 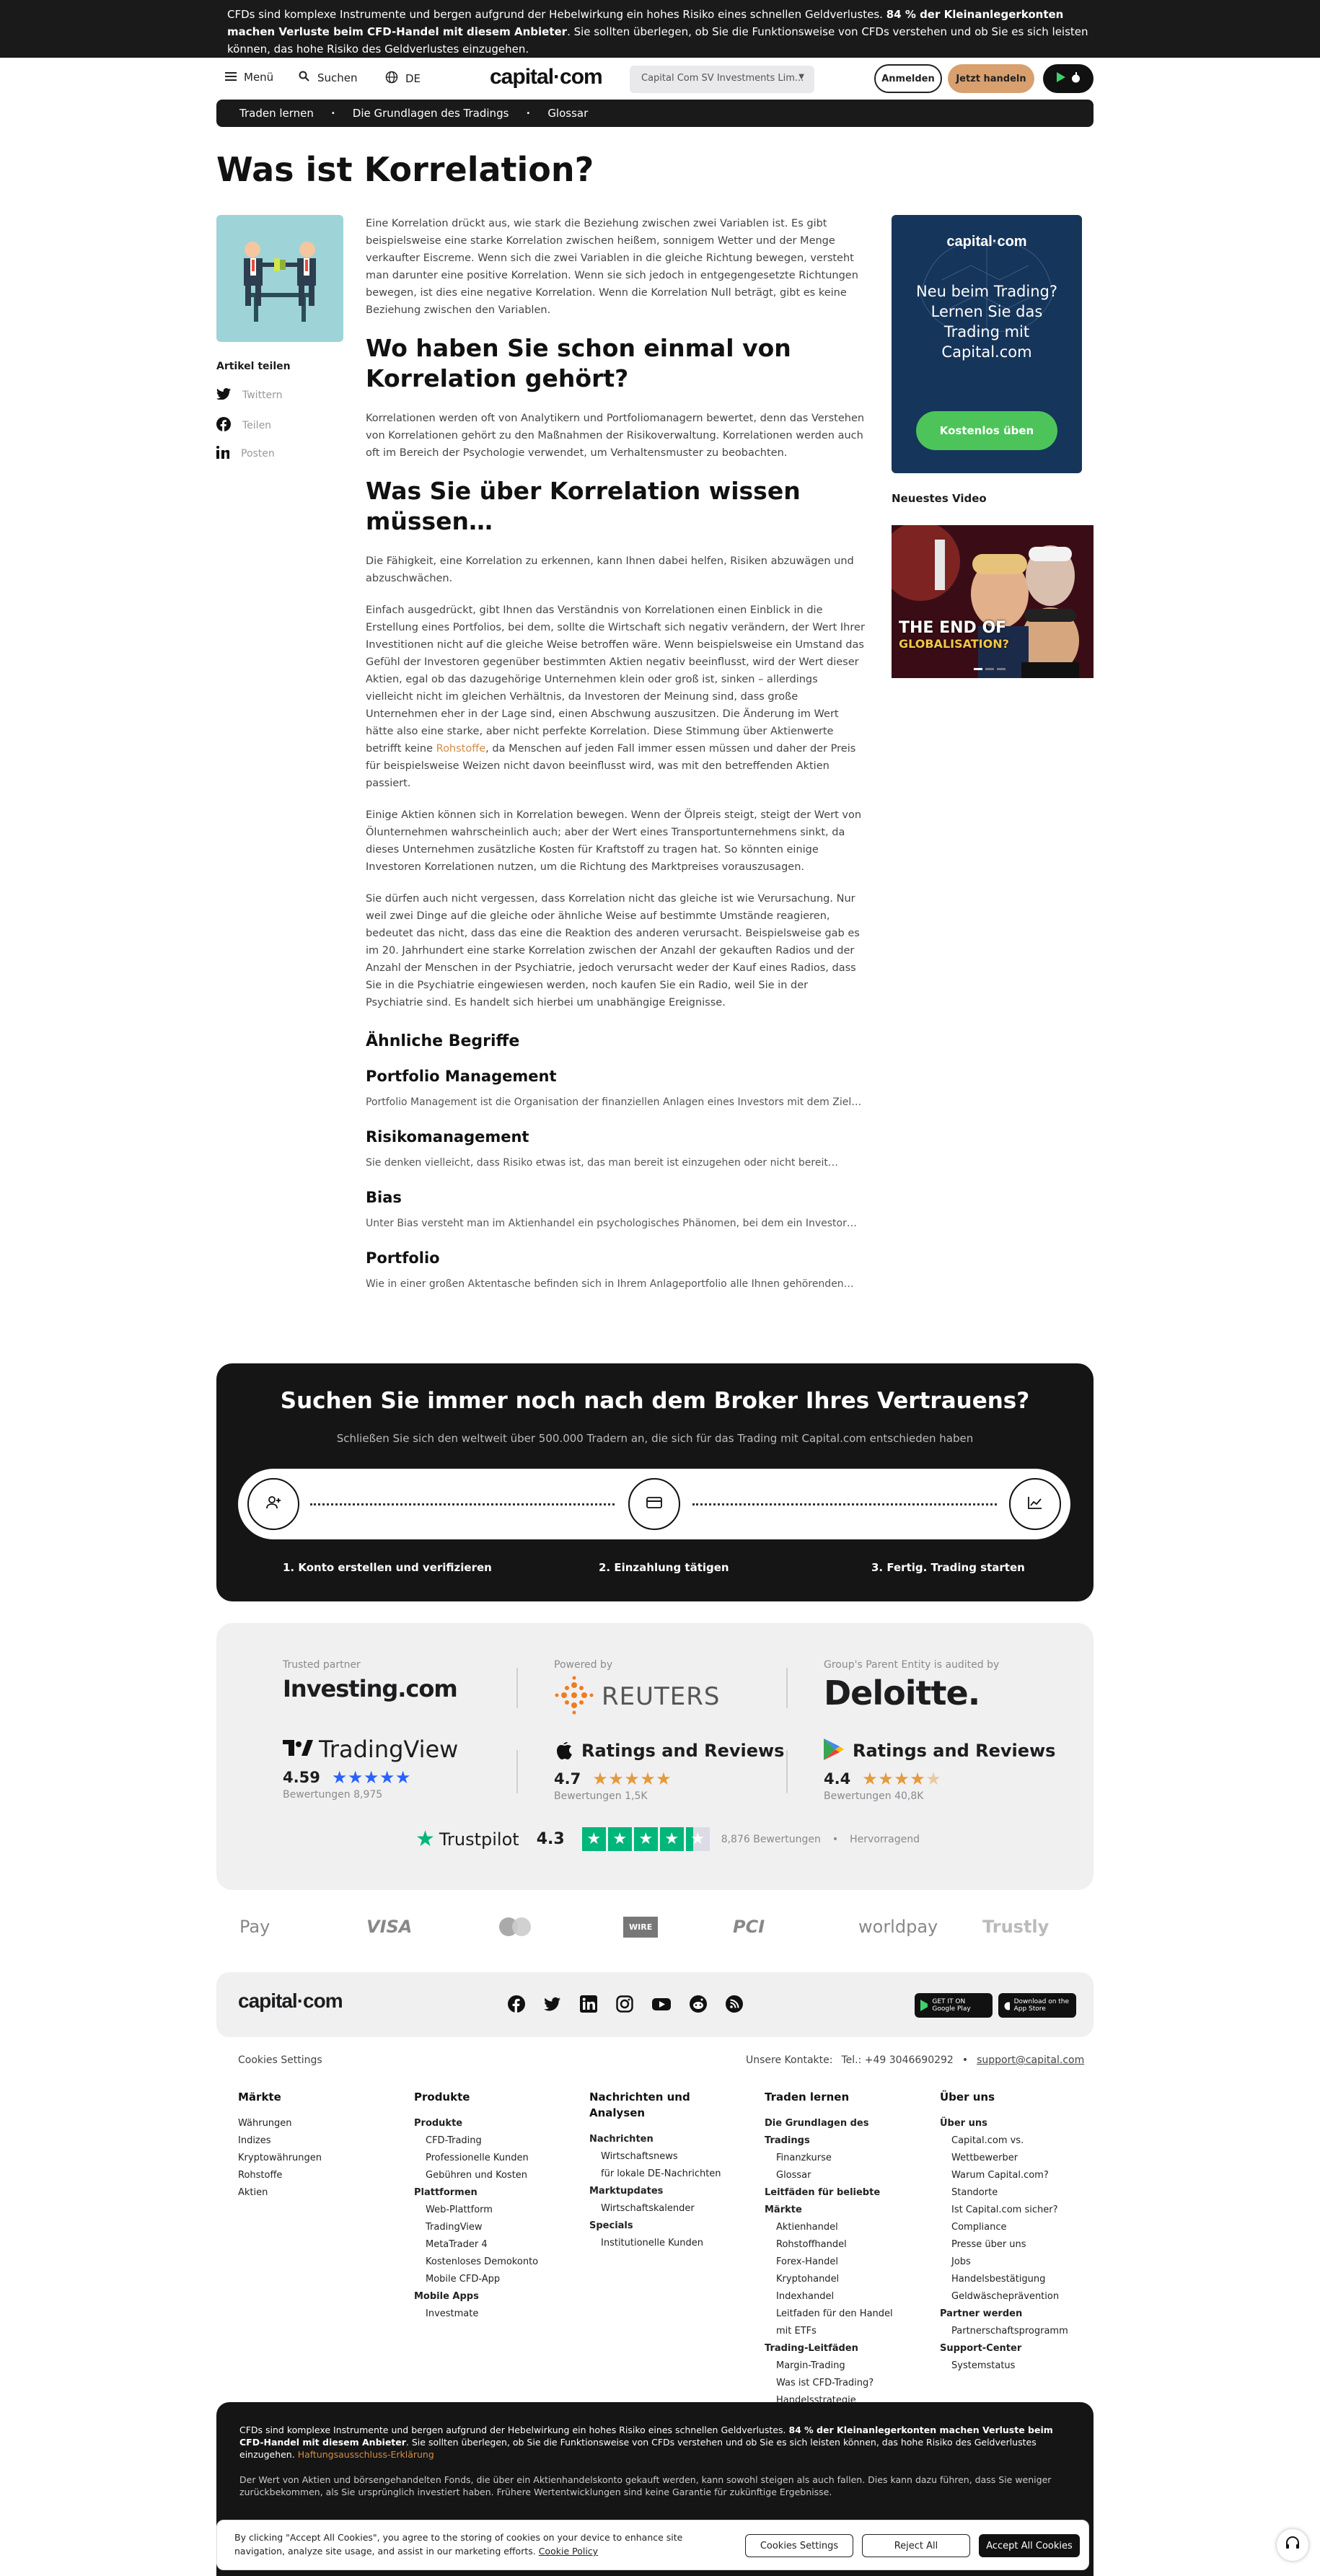 What do you see at coordinates (552, 2005) in the screenshot?
I see `twitter-icon` at bounding box center [552, 2005].